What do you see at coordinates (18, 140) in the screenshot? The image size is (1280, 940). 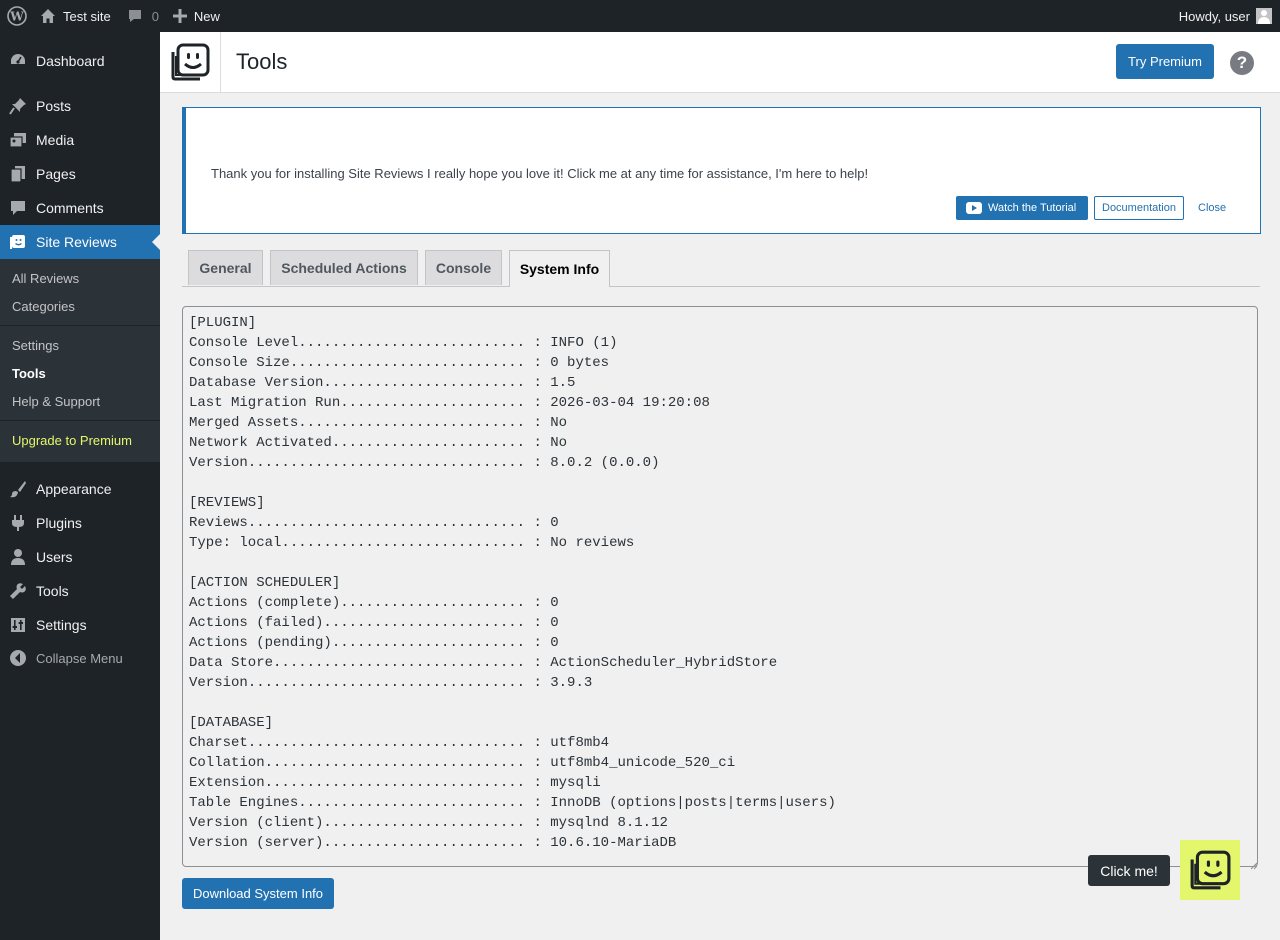 I see `media-icon` at bounding box center [18, 140].